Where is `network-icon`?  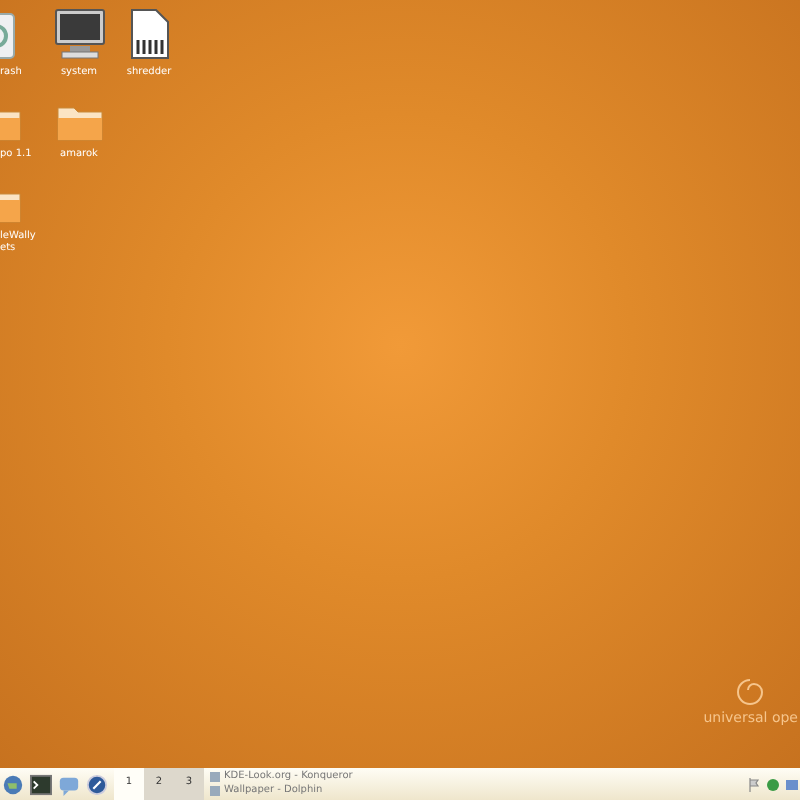 network-icon is located at coordinates (792, 784).